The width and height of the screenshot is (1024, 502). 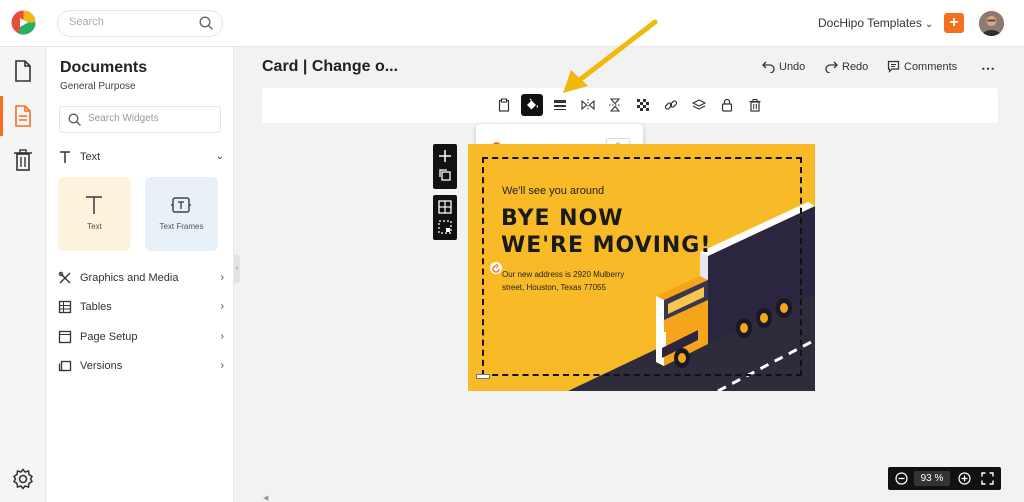 What do you see at coordinates (141, 308) in the screenshot?
I see `section-tables: Tables ›` at bounding box center [141, 308].